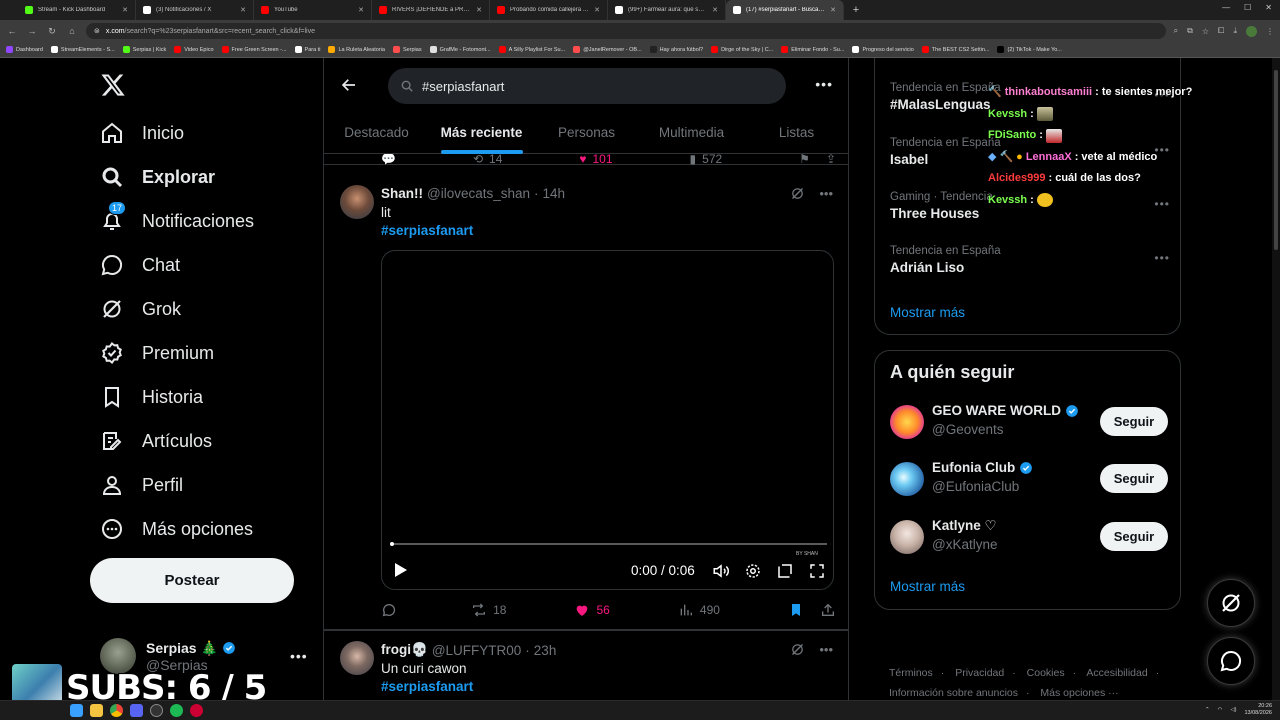  I want to click on footer-link-mas-opciones: Más opciones ···, so click(1079, 693).